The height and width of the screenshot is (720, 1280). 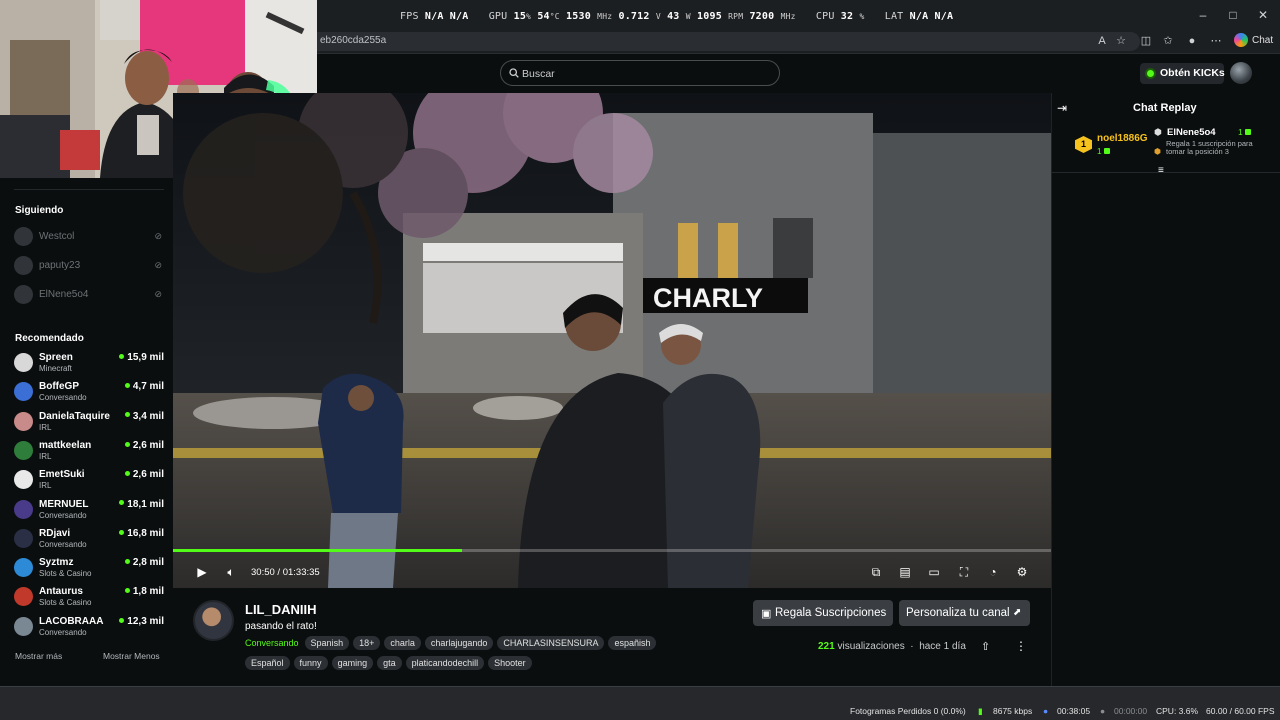 I want to click on address-field, so click(x=720, y=41).